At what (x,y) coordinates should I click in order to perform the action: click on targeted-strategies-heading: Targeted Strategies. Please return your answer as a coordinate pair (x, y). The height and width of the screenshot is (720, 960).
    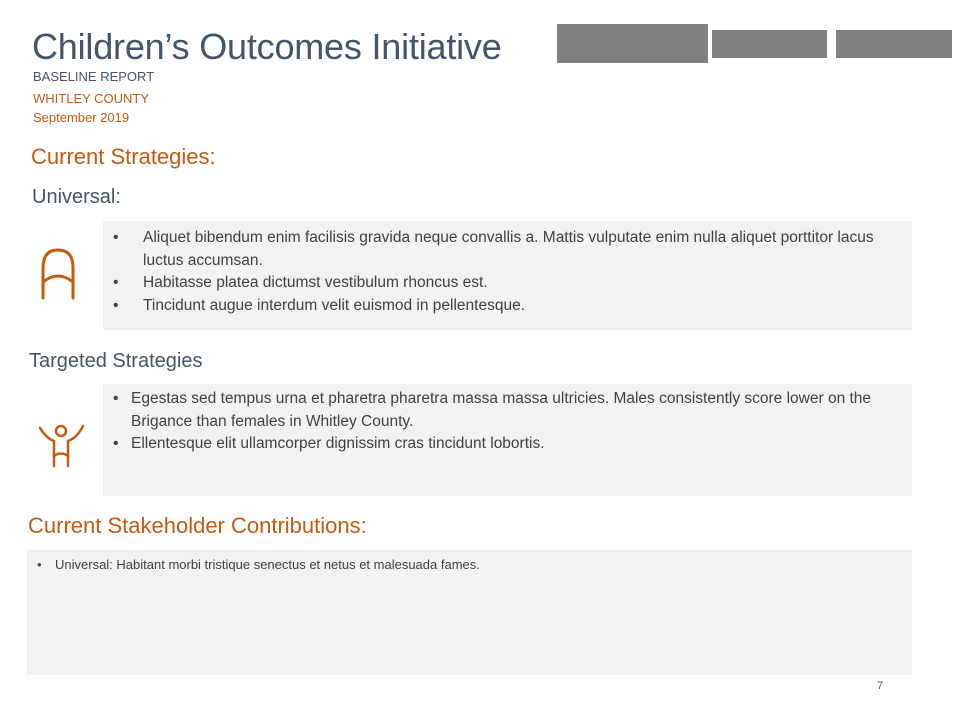
    Looking at the image, I should click on (116, 361).